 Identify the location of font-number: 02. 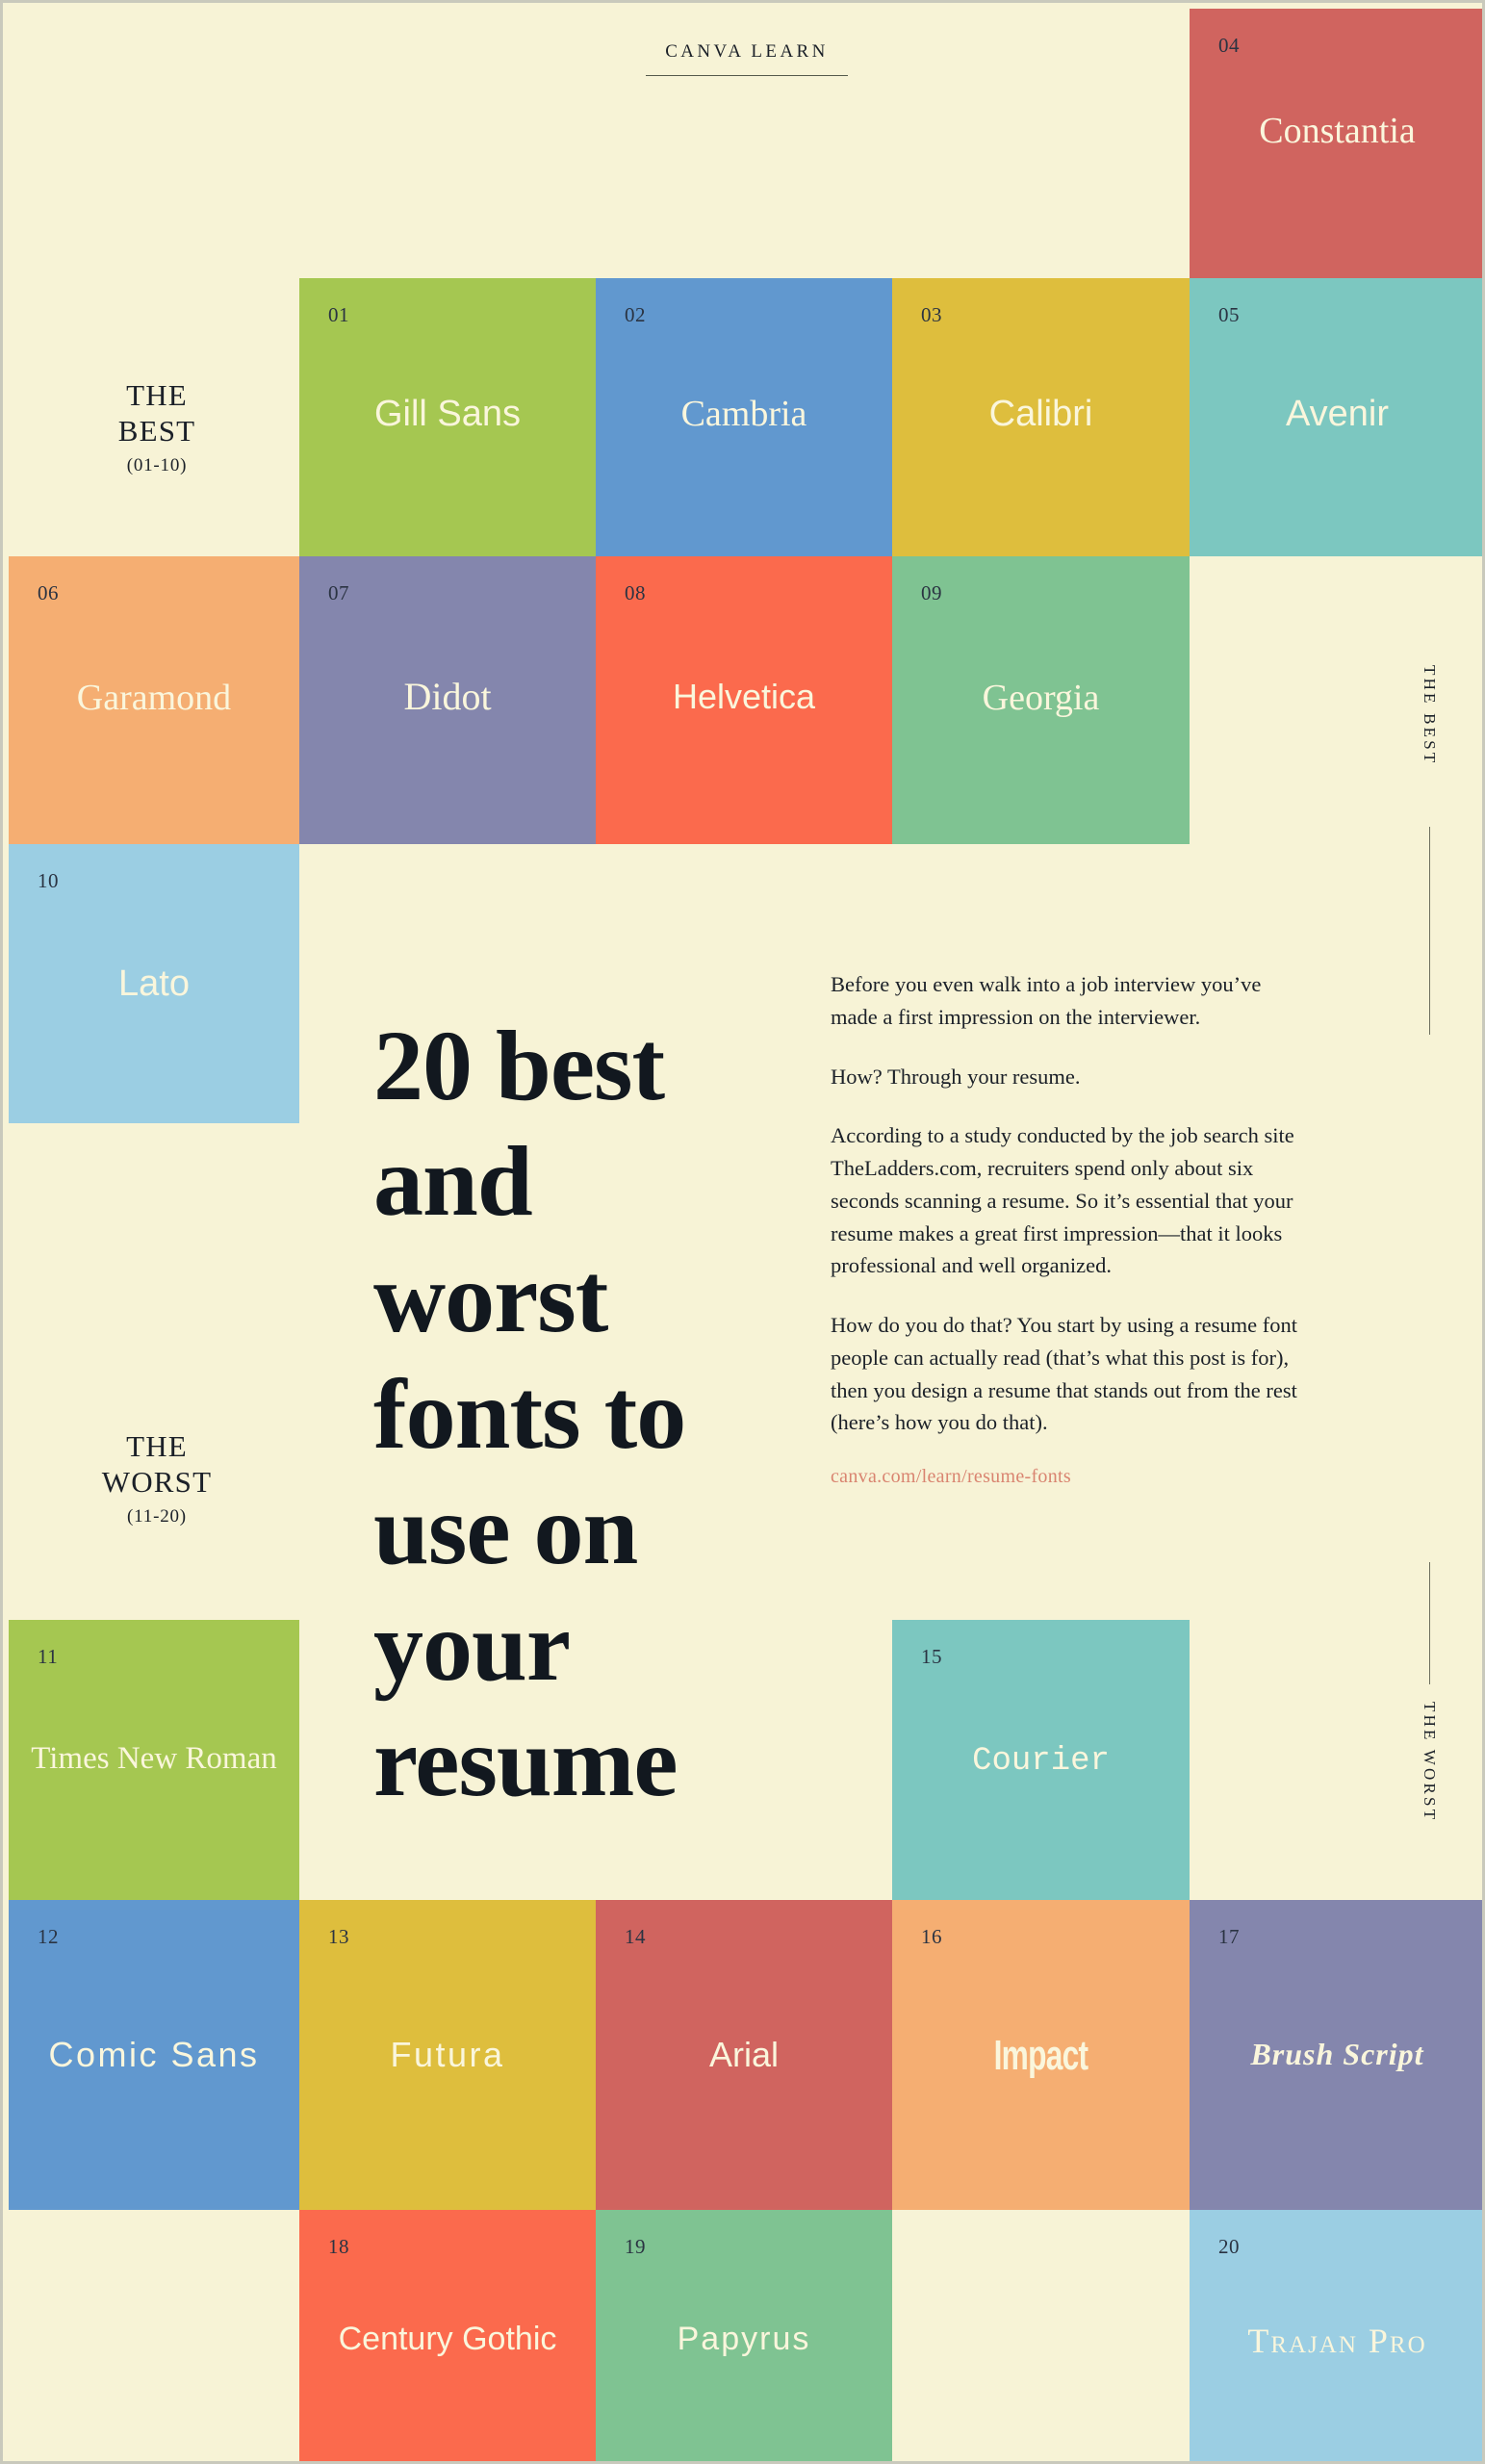
(635, 314).